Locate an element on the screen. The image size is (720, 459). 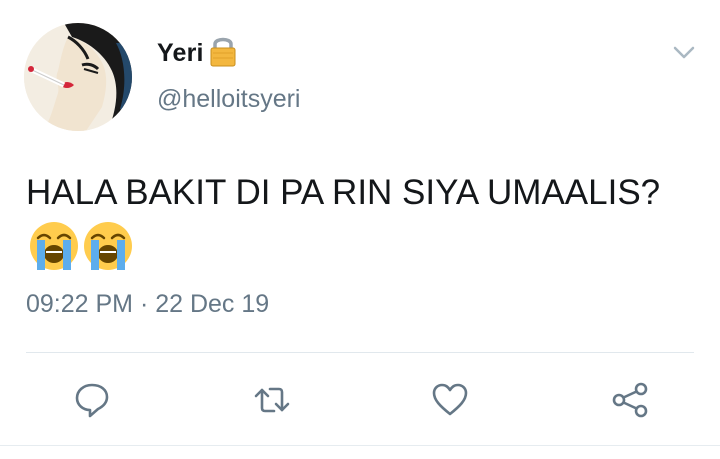
retweet-button is located at coordinates (272, 400).